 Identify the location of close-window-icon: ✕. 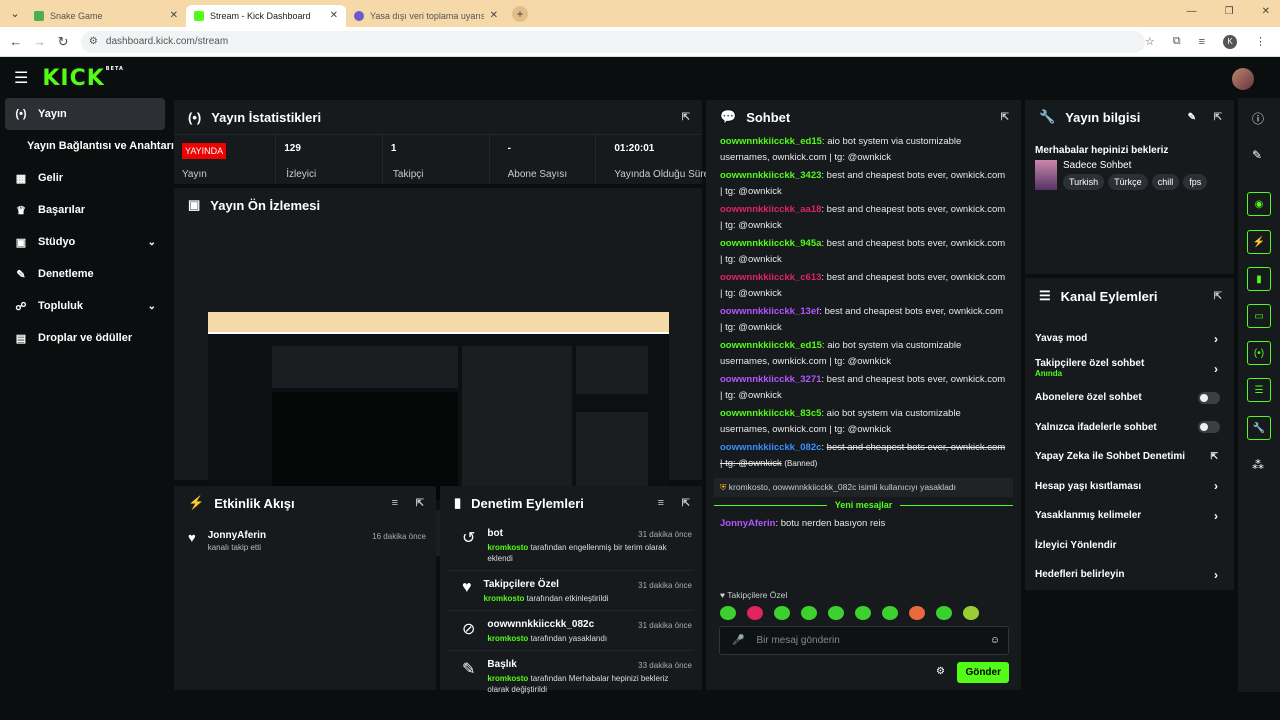
(1266, 11).